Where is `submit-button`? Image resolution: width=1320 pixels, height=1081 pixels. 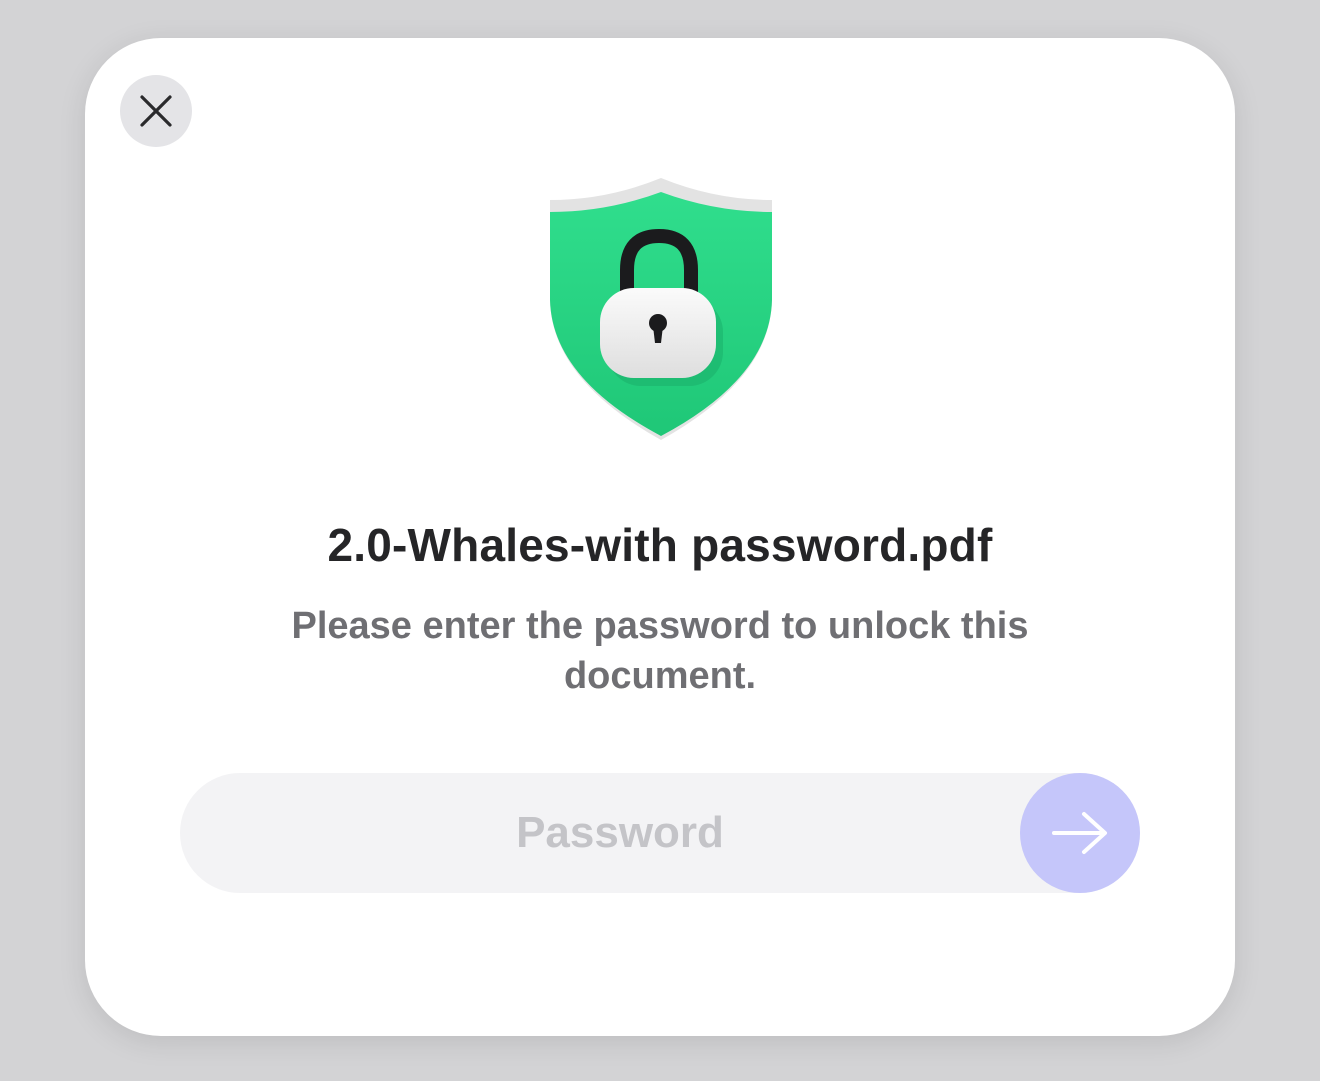
submit-button is located at coordinates (1080, 833).